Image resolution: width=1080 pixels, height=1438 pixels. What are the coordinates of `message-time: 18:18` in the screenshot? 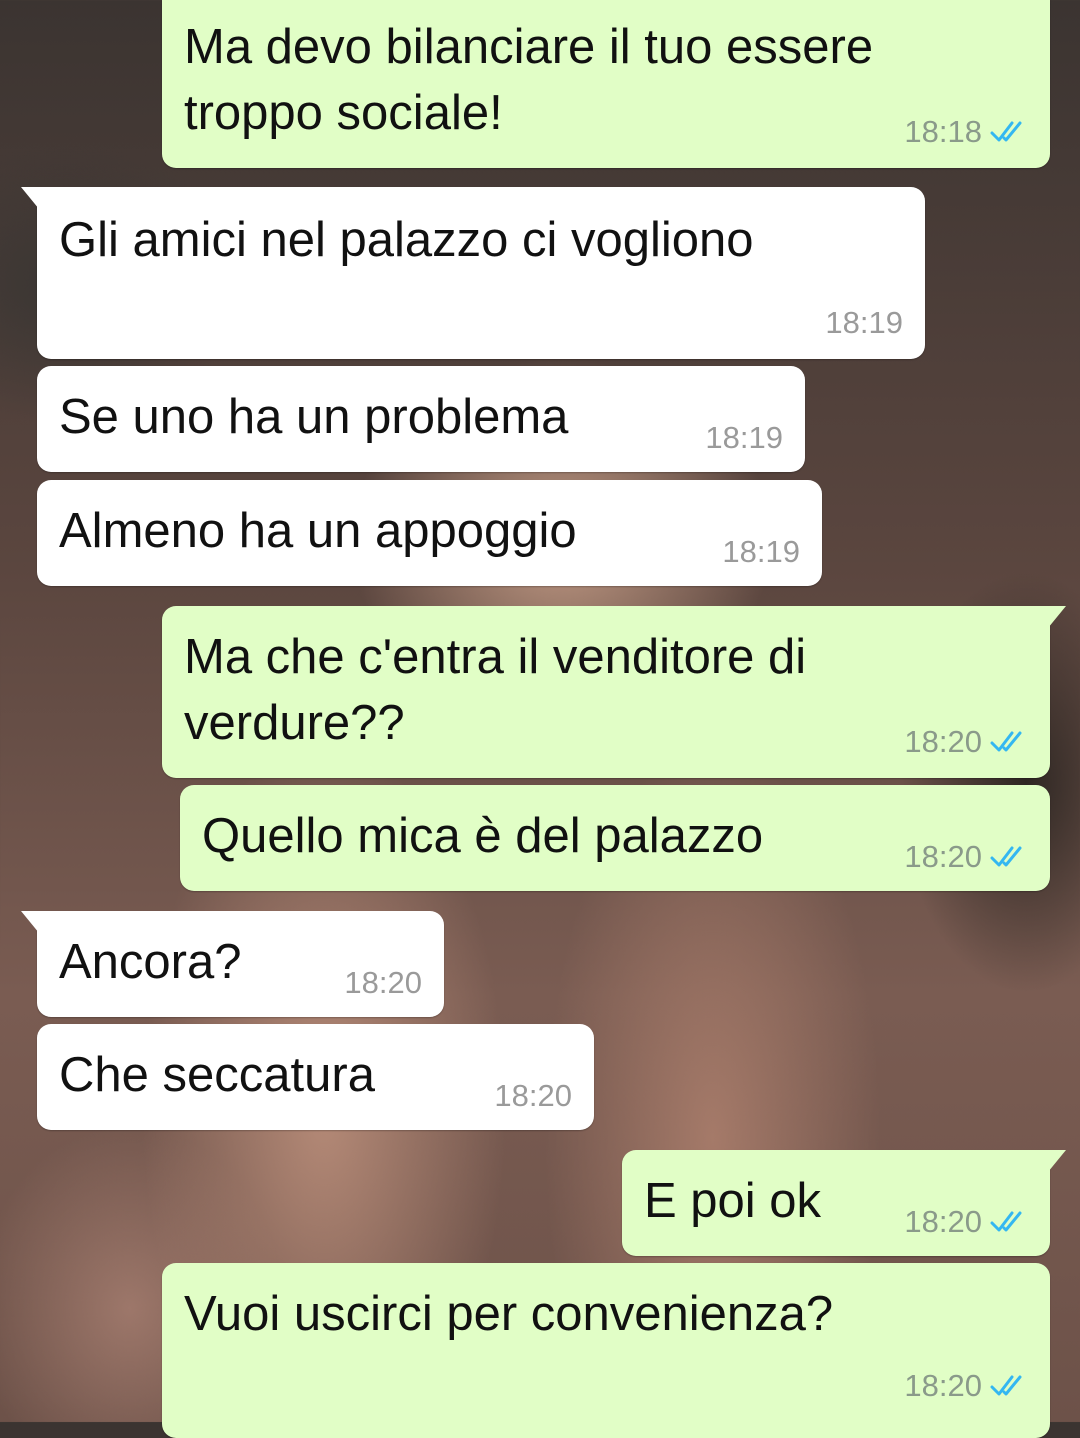 It's located at (943, 131).